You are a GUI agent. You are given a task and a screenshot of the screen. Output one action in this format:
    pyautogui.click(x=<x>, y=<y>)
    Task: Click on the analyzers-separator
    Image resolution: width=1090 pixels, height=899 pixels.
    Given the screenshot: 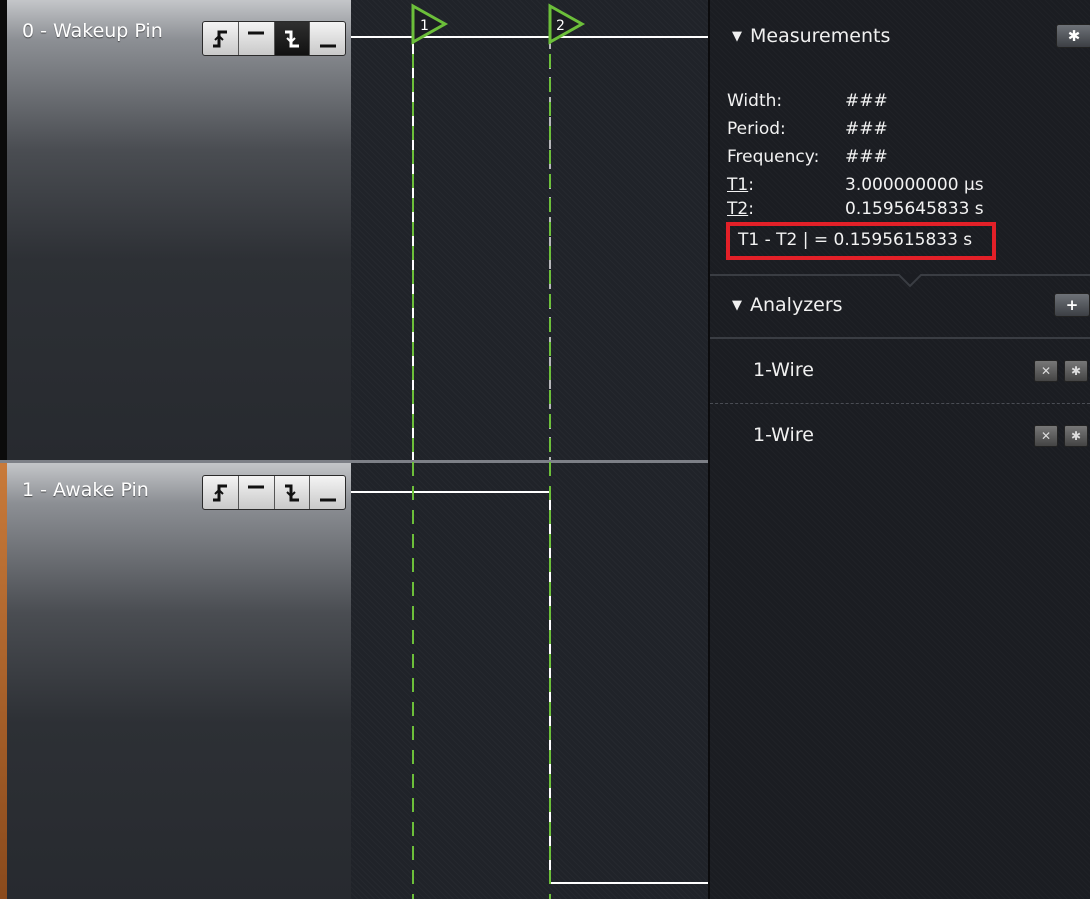 What is the action you would take?
    pyautogui.click(x=900, y=338)
    